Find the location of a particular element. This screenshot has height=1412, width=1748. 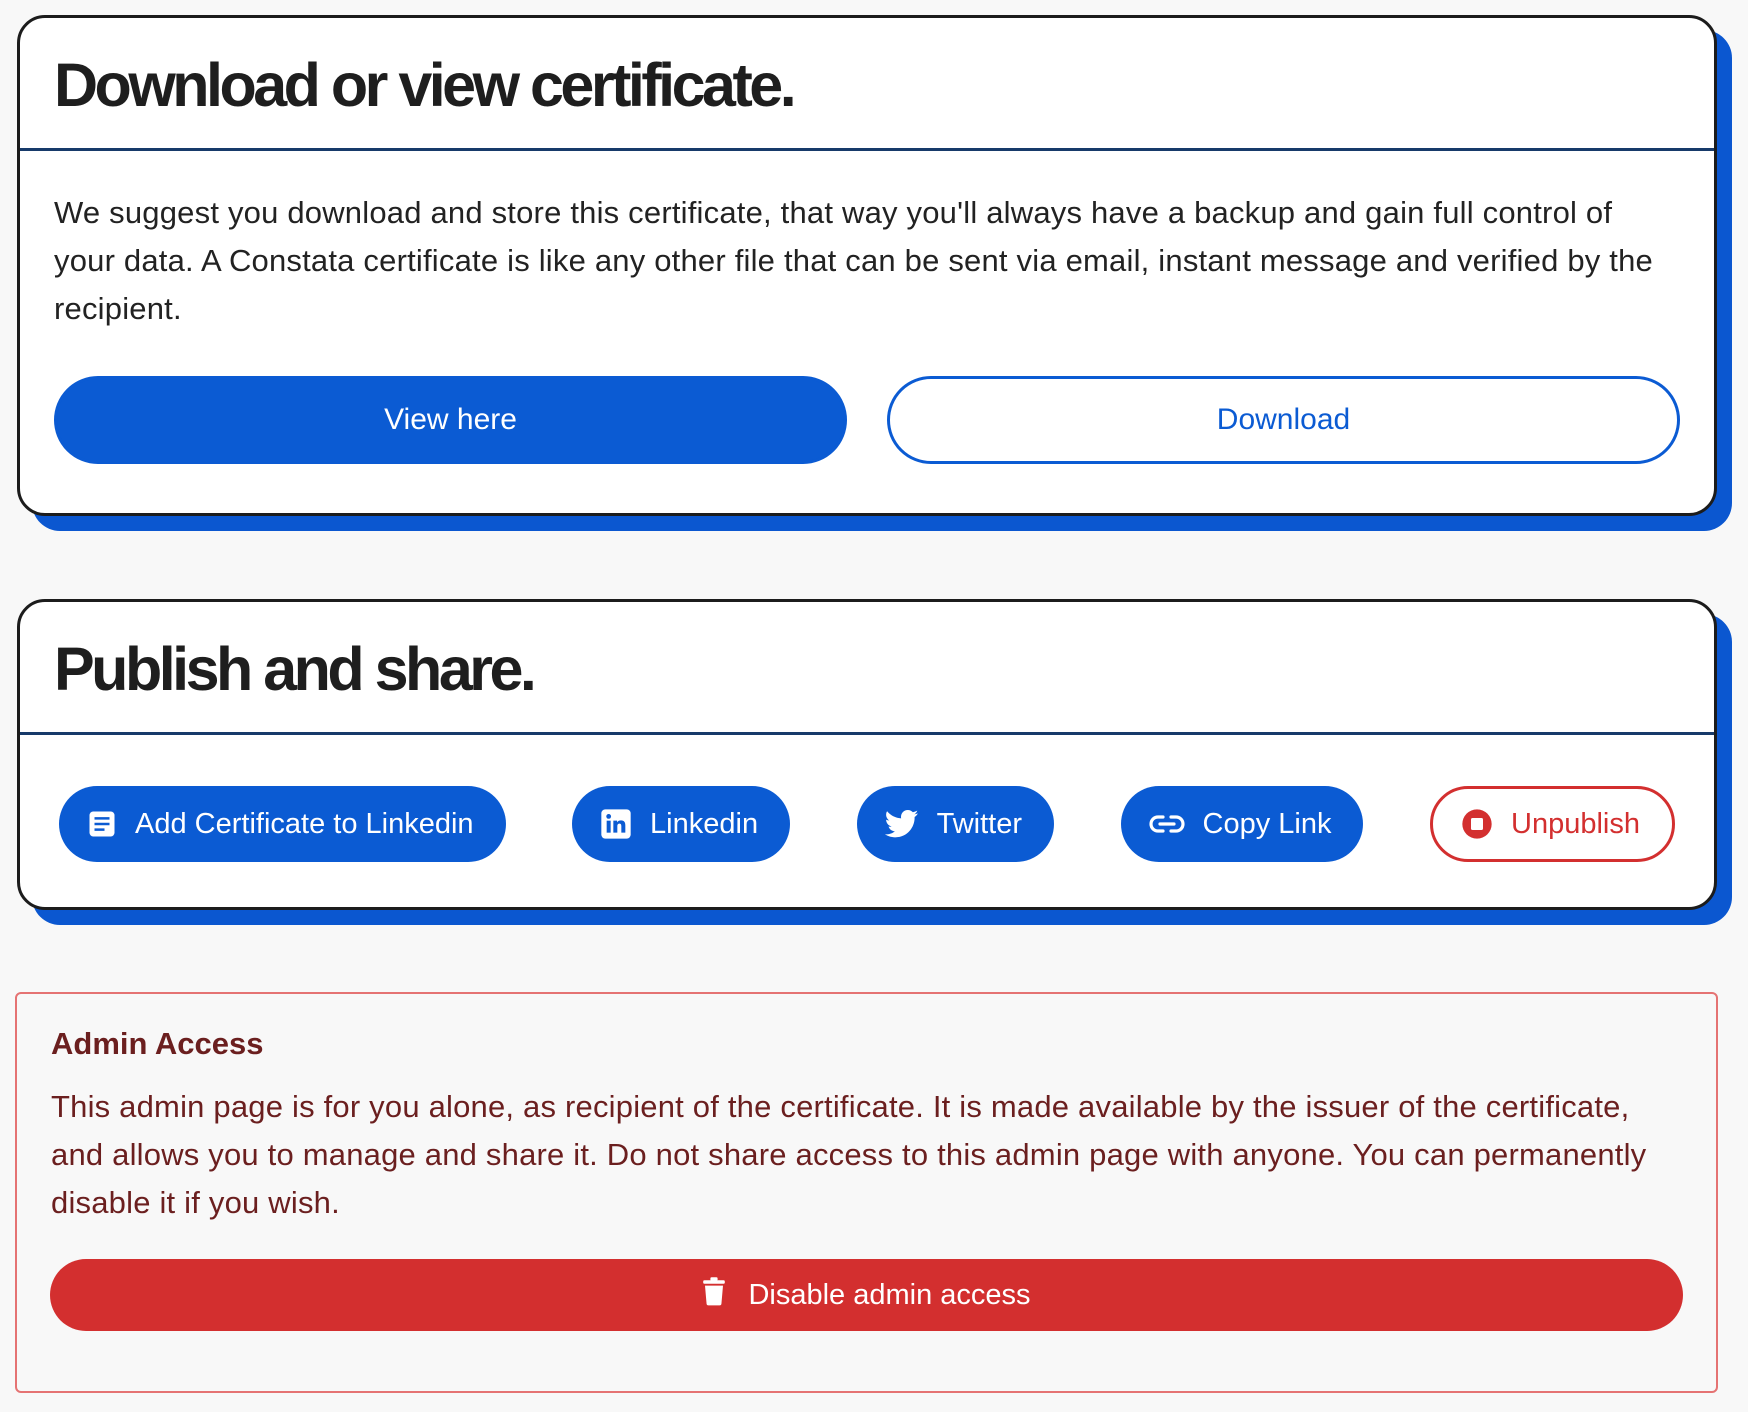

copy-link-label: Copy Link is located at coordinates (1267, 823).